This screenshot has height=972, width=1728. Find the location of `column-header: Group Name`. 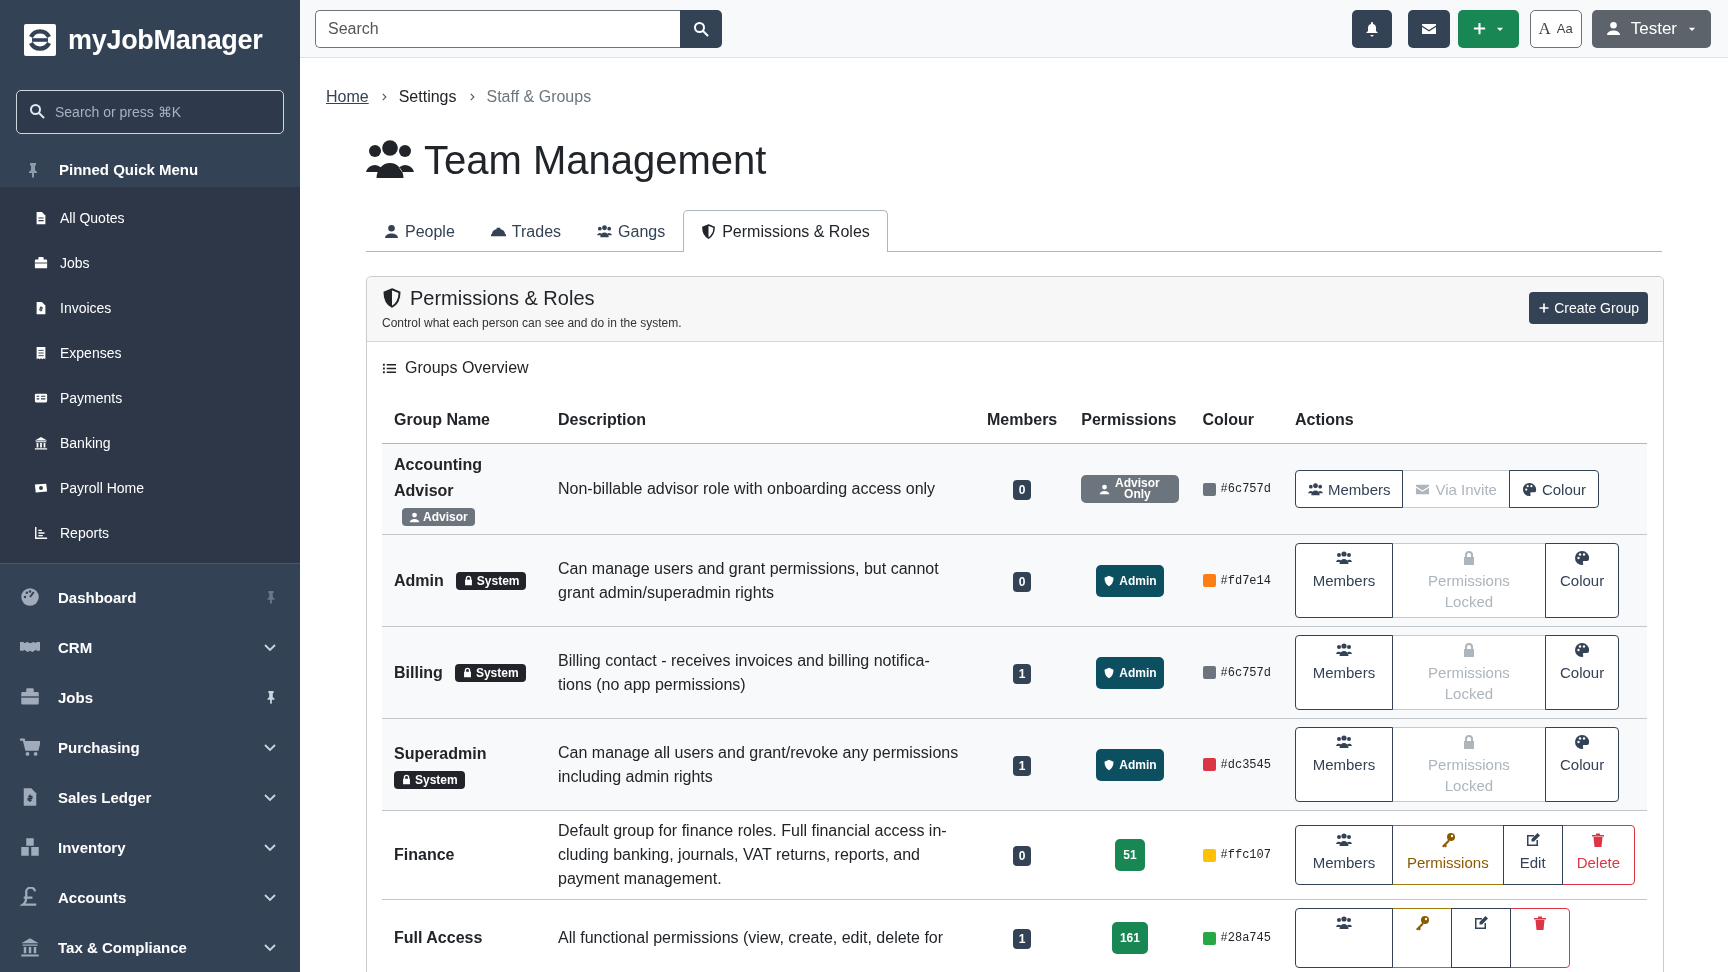

column-header: Group Name is located at coordinates (442, 419).